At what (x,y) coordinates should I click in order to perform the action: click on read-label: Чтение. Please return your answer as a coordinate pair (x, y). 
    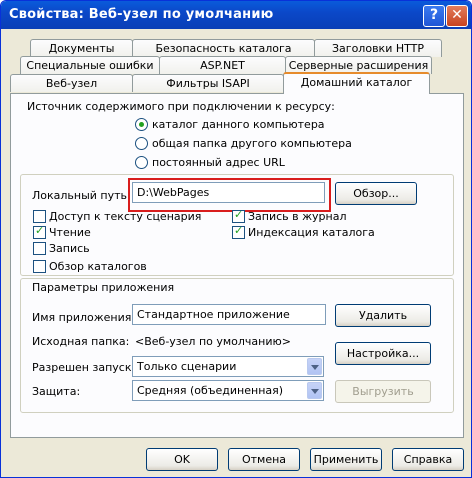
    Looking at the image, I should click on (70, 232).